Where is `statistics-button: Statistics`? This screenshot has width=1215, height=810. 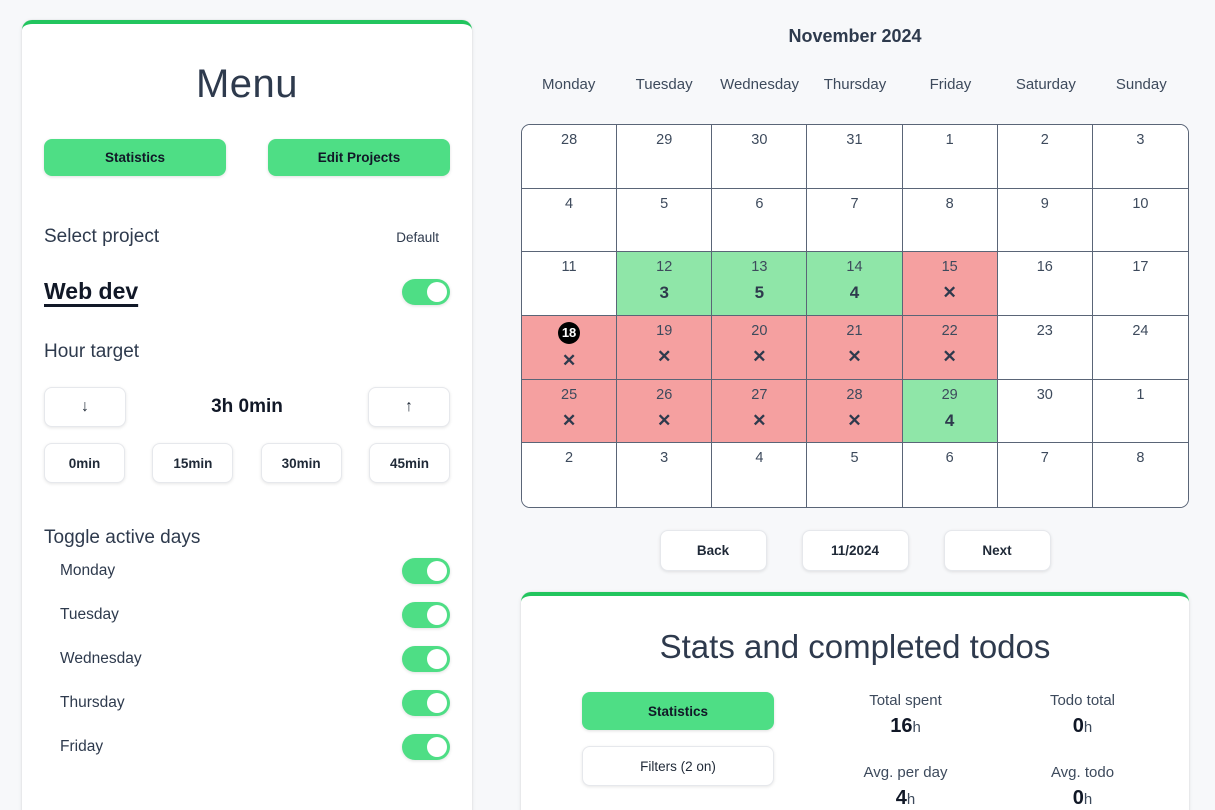 statistics-button: Statistics is located at coordinates (135, 157).